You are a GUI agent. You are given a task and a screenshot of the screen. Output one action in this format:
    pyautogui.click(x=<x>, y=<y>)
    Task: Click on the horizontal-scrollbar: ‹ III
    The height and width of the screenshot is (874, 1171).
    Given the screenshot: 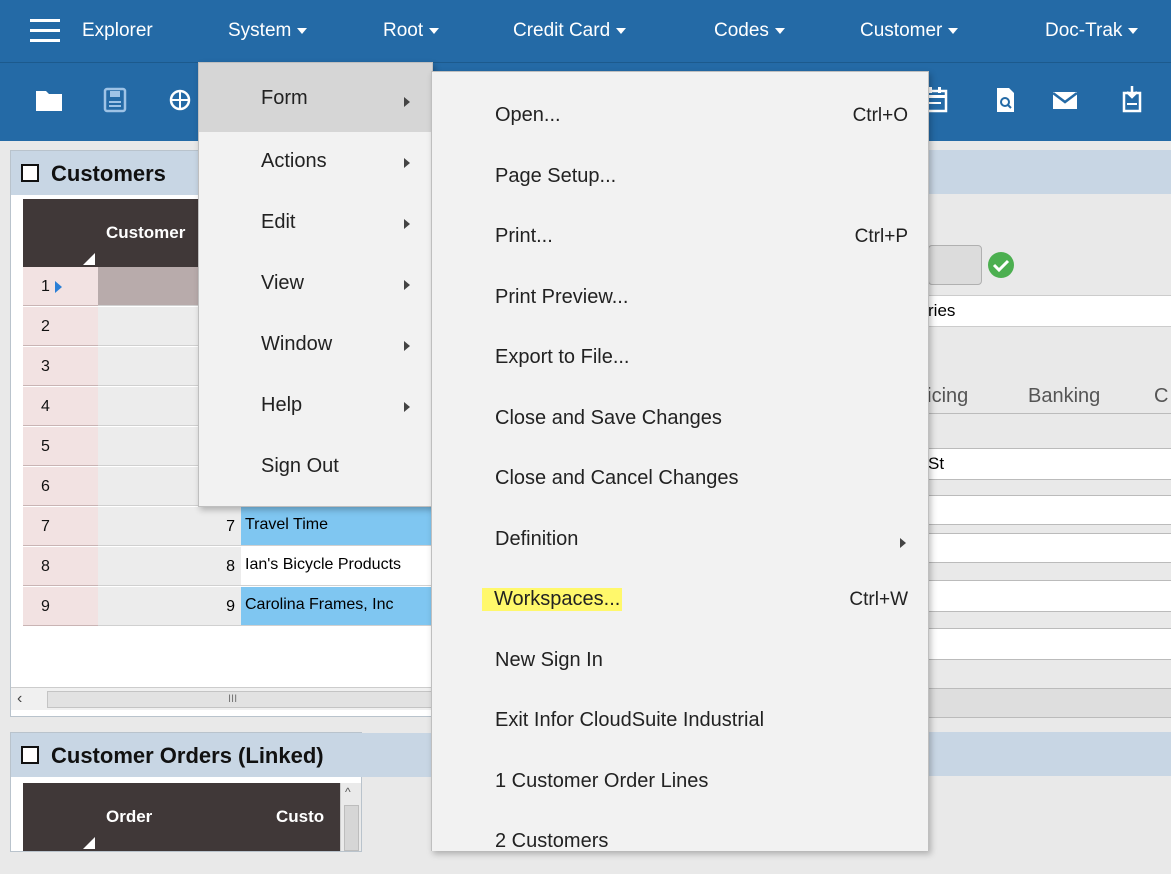 What is the action you would take?
    pyautogui.click(x=223, y=698)
    